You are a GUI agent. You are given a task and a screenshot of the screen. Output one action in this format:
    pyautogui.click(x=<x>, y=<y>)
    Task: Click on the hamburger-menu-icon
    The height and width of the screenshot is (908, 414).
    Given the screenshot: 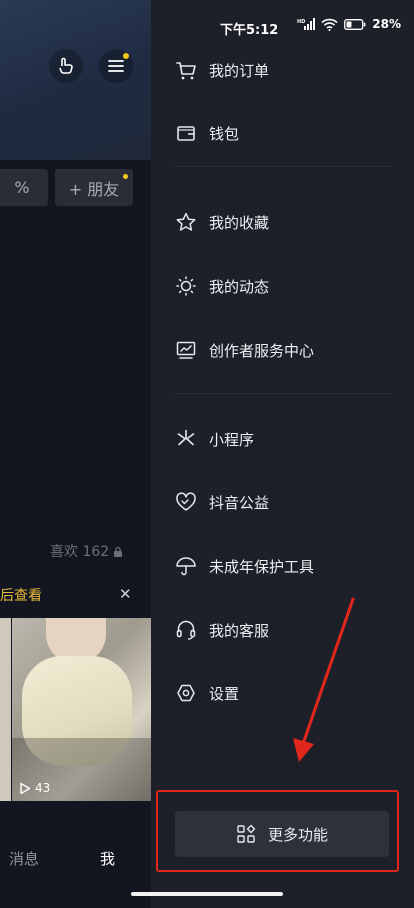 What is the action you would take?
    pyautogui.click(x=116, y=66)
    